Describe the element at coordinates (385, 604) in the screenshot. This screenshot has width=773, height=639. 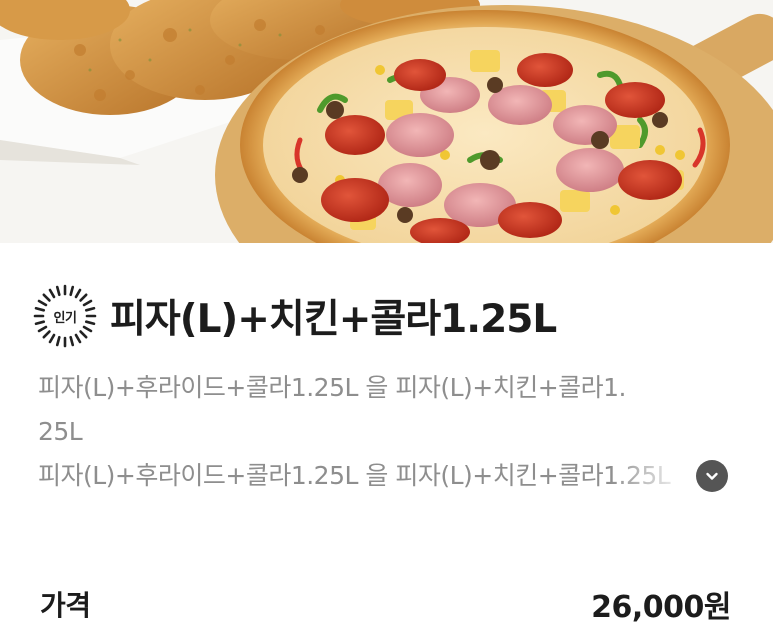
I see `price-row: 가격 26,000원` at that location.